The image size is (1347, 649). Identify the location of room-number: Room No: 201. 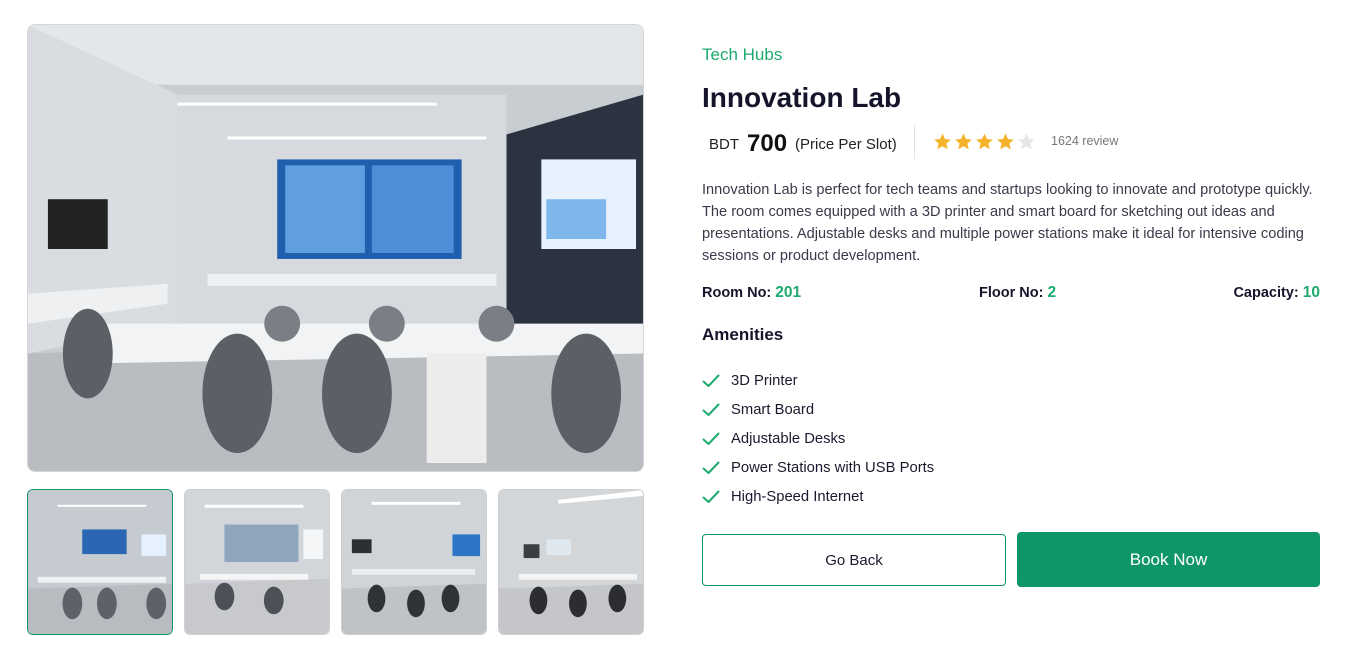
(751, 293).